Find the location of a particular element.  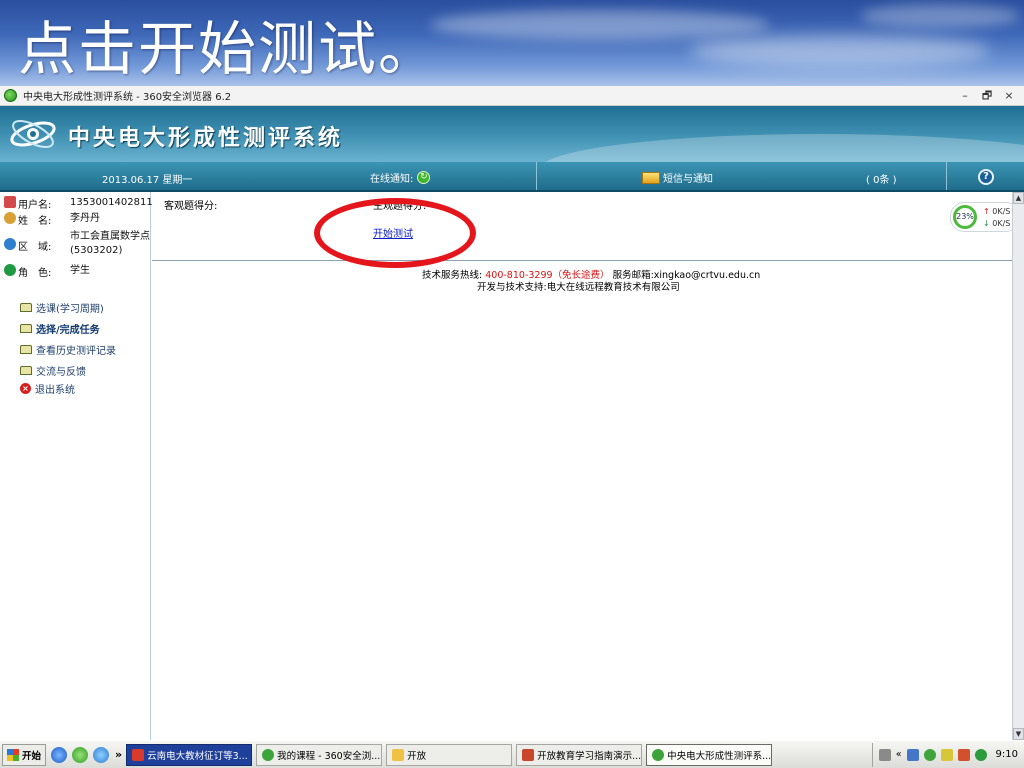

footer-service-label: 技术服务热线: is located at coordinates (452, 275).